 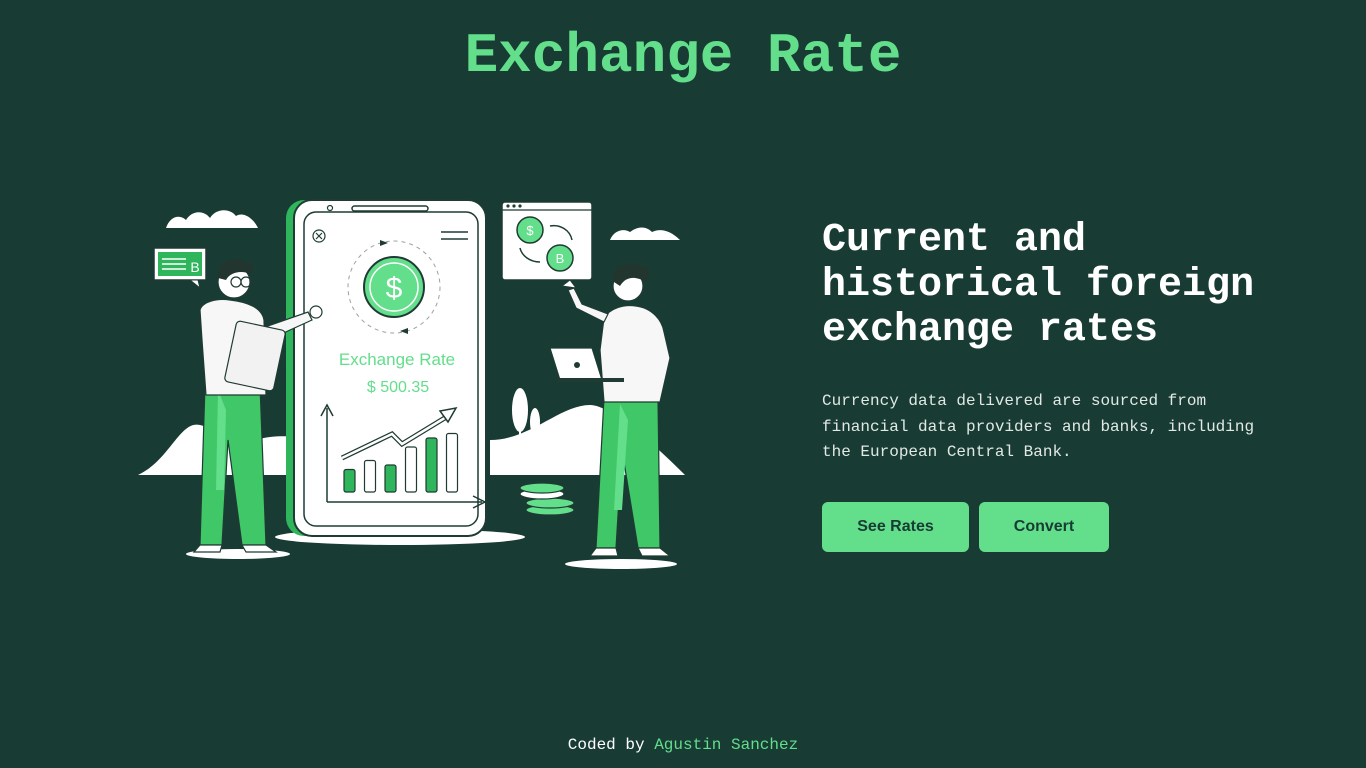 What do you see at coordinates (535, 422) in the screenshot?
I see `tree-shape` at bounding box center [535, 422].